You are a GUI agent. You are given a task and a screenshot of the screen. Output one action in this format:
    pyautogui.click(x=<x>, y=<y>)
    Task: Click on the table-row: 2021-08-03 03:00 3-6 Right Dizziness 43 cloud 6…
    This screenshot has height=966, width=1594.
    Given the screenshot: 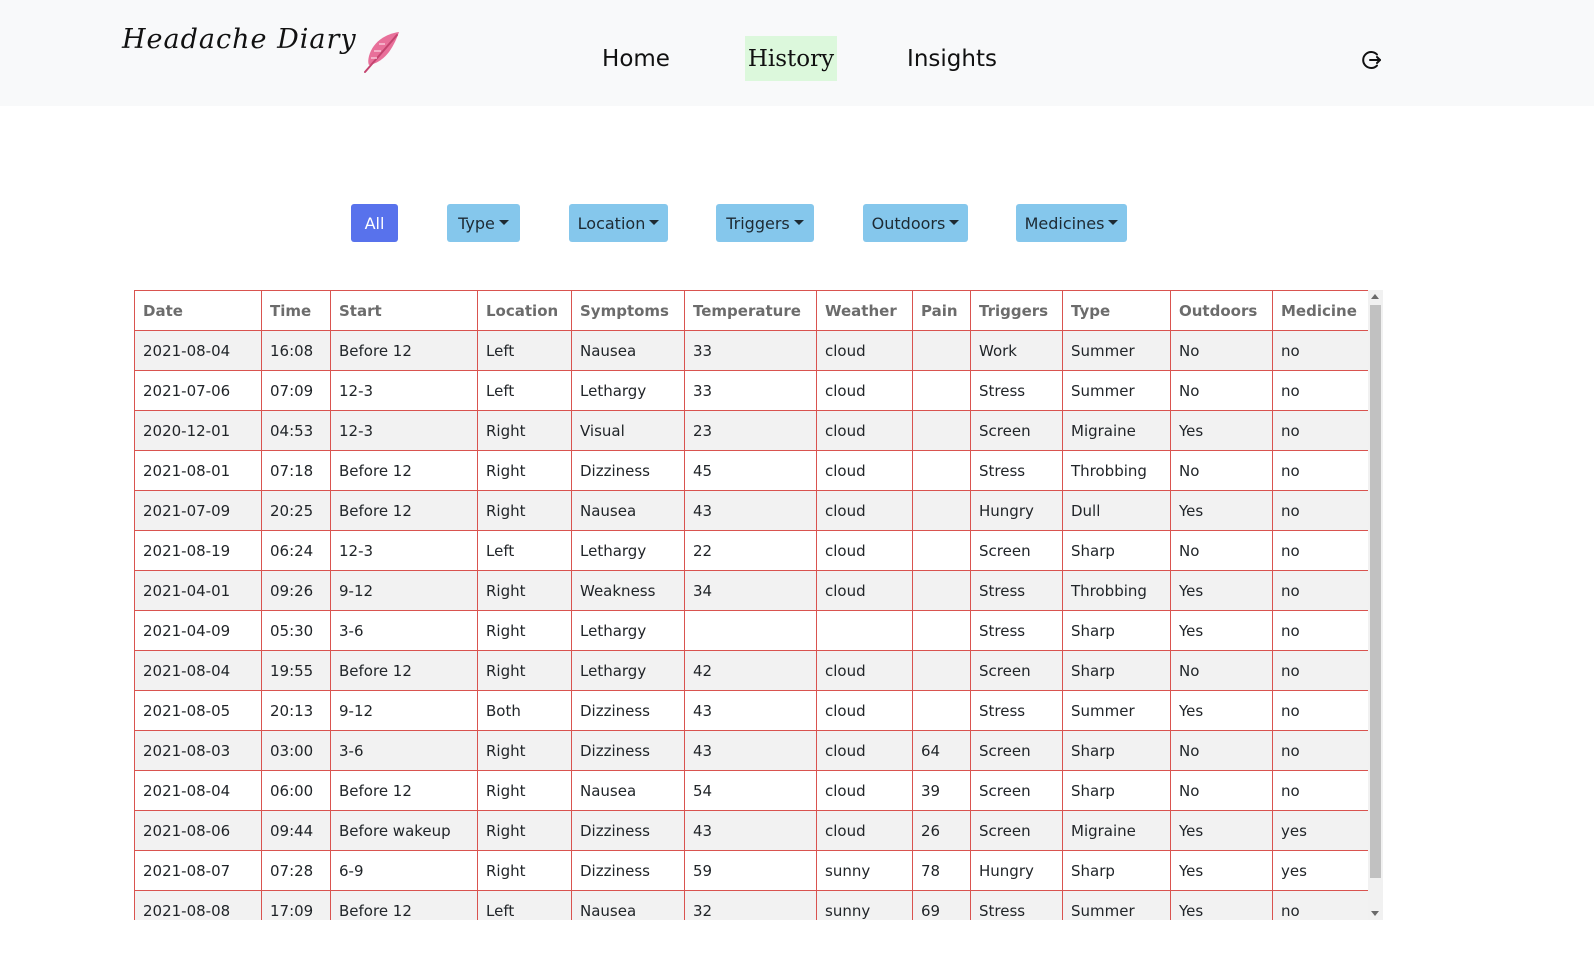 What is the action you would take?
    pyautogui.click(x=751, y=750)
    